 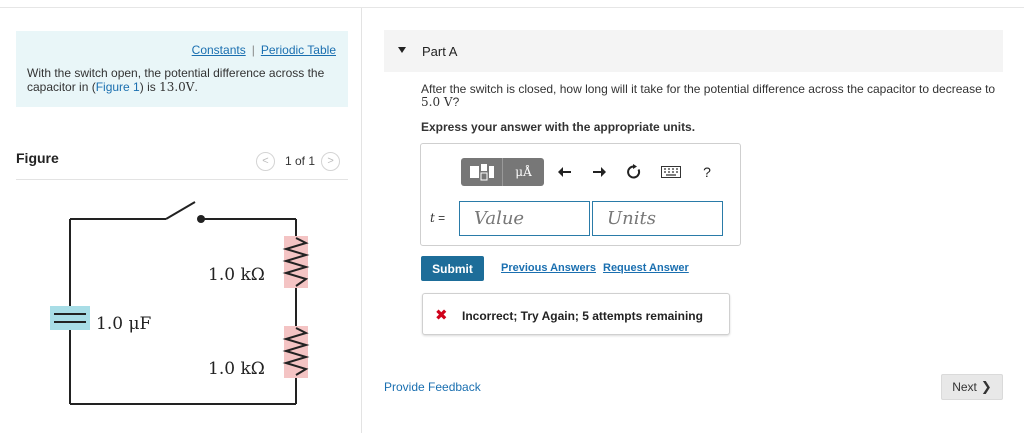 I want to click on units-button: μÅ, so click(x=523, y=172).